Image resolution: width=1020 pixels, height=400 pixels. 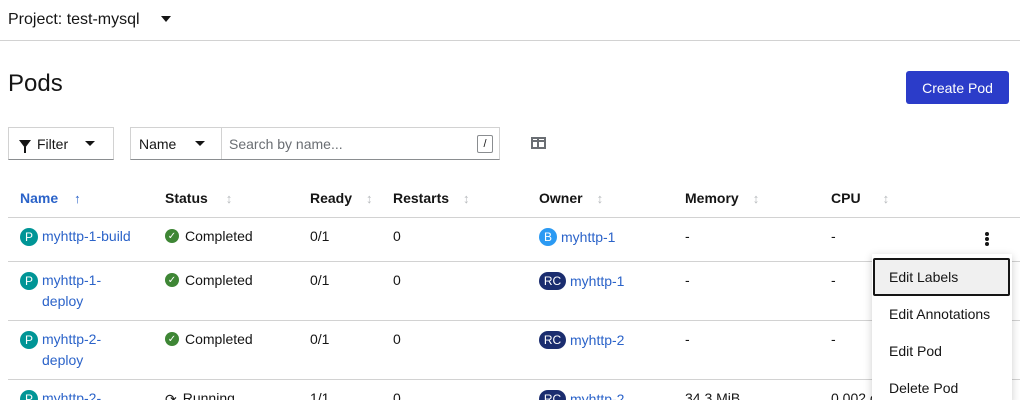 What do you see at coordinates (561, 198) in the screenshot?
I see `column-header-label: Owner` at bounding box center [561, 198].